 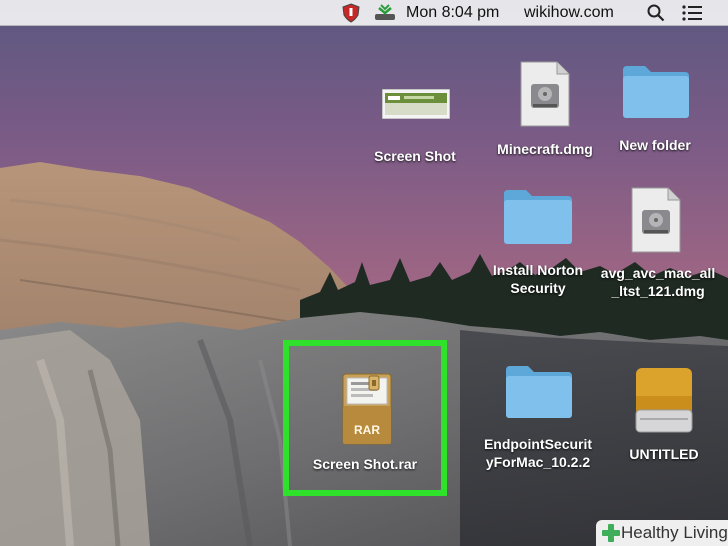 What do you see at coordinates (416, 104) in the screenshot?
I see `screenshot-thumbnail-icon` at bounding box center [416, 104].